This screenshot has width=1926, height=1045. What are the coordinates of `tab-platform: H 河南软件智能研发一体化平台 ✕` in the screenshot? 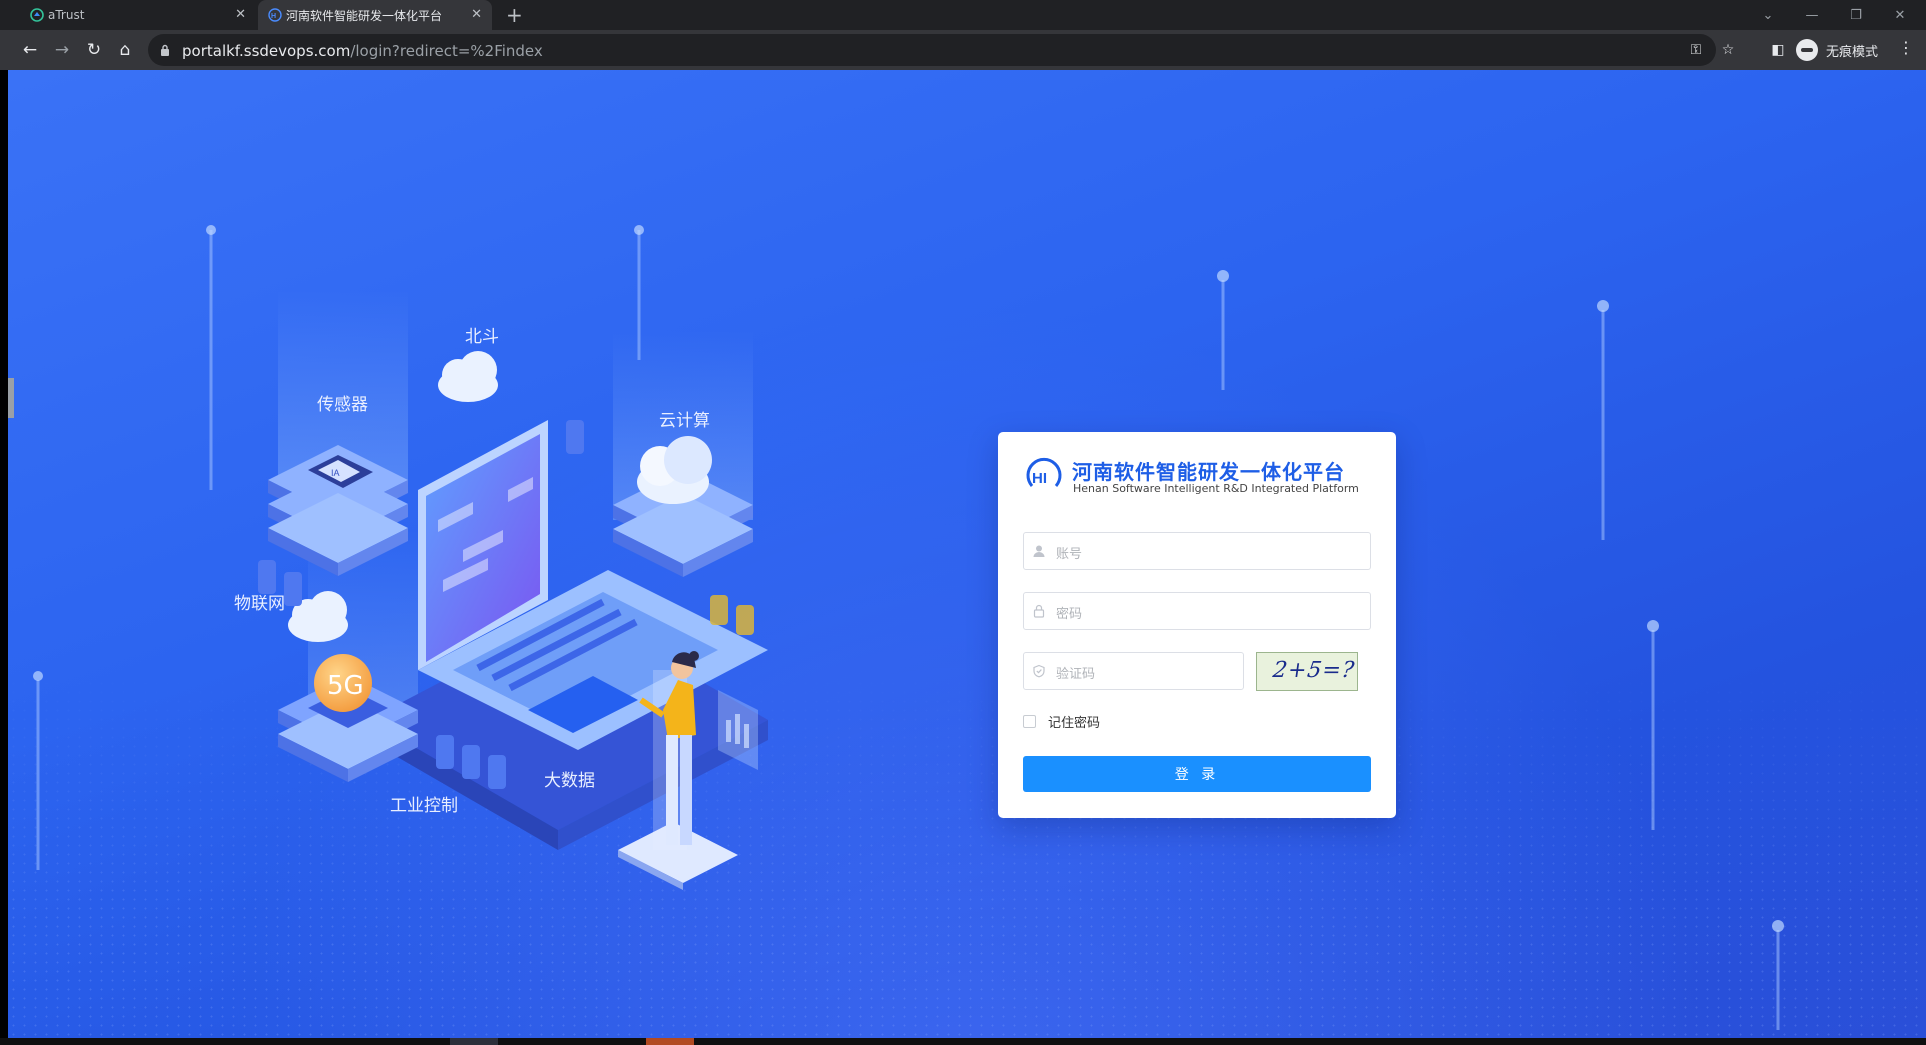 It's located at (375, 15).